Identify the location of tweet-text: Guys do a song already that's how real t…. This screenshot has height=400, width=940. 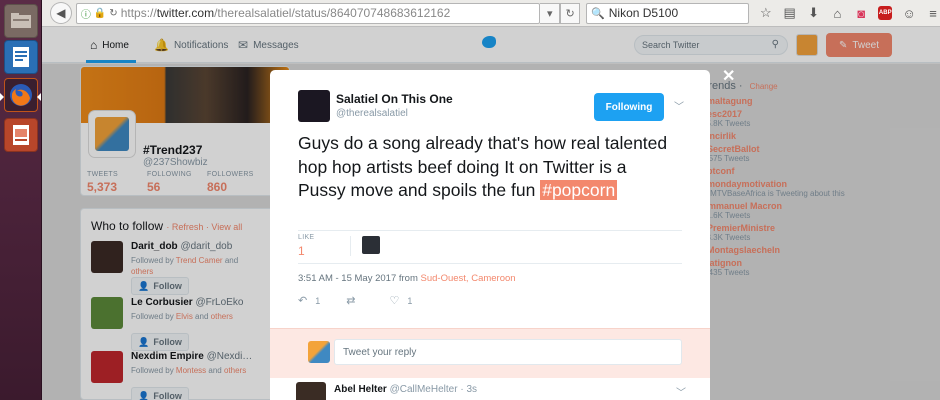
(488, 167).